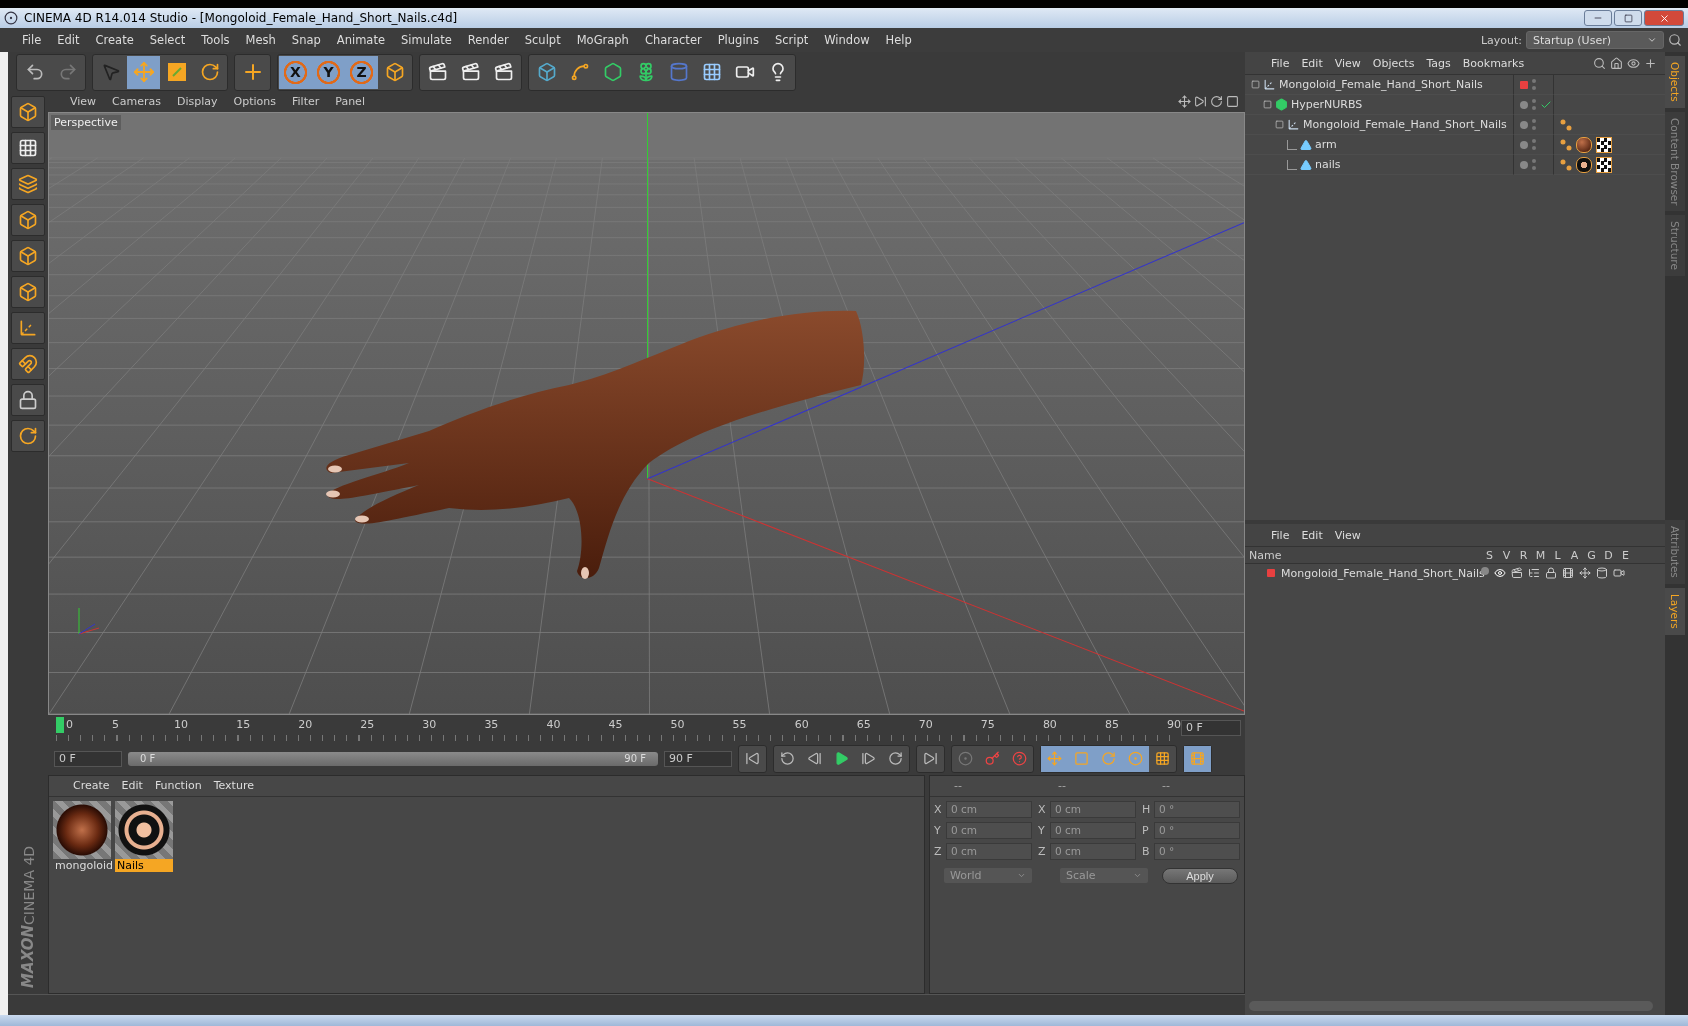  Describe the element at coordinates (938, 830) in the screenshot. I see `axis-label: Y` at that location.